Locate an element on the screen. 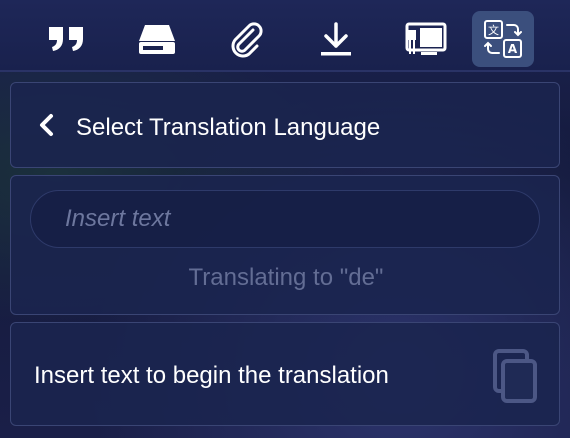  monitor-icon is located at coordinates (426, 39).